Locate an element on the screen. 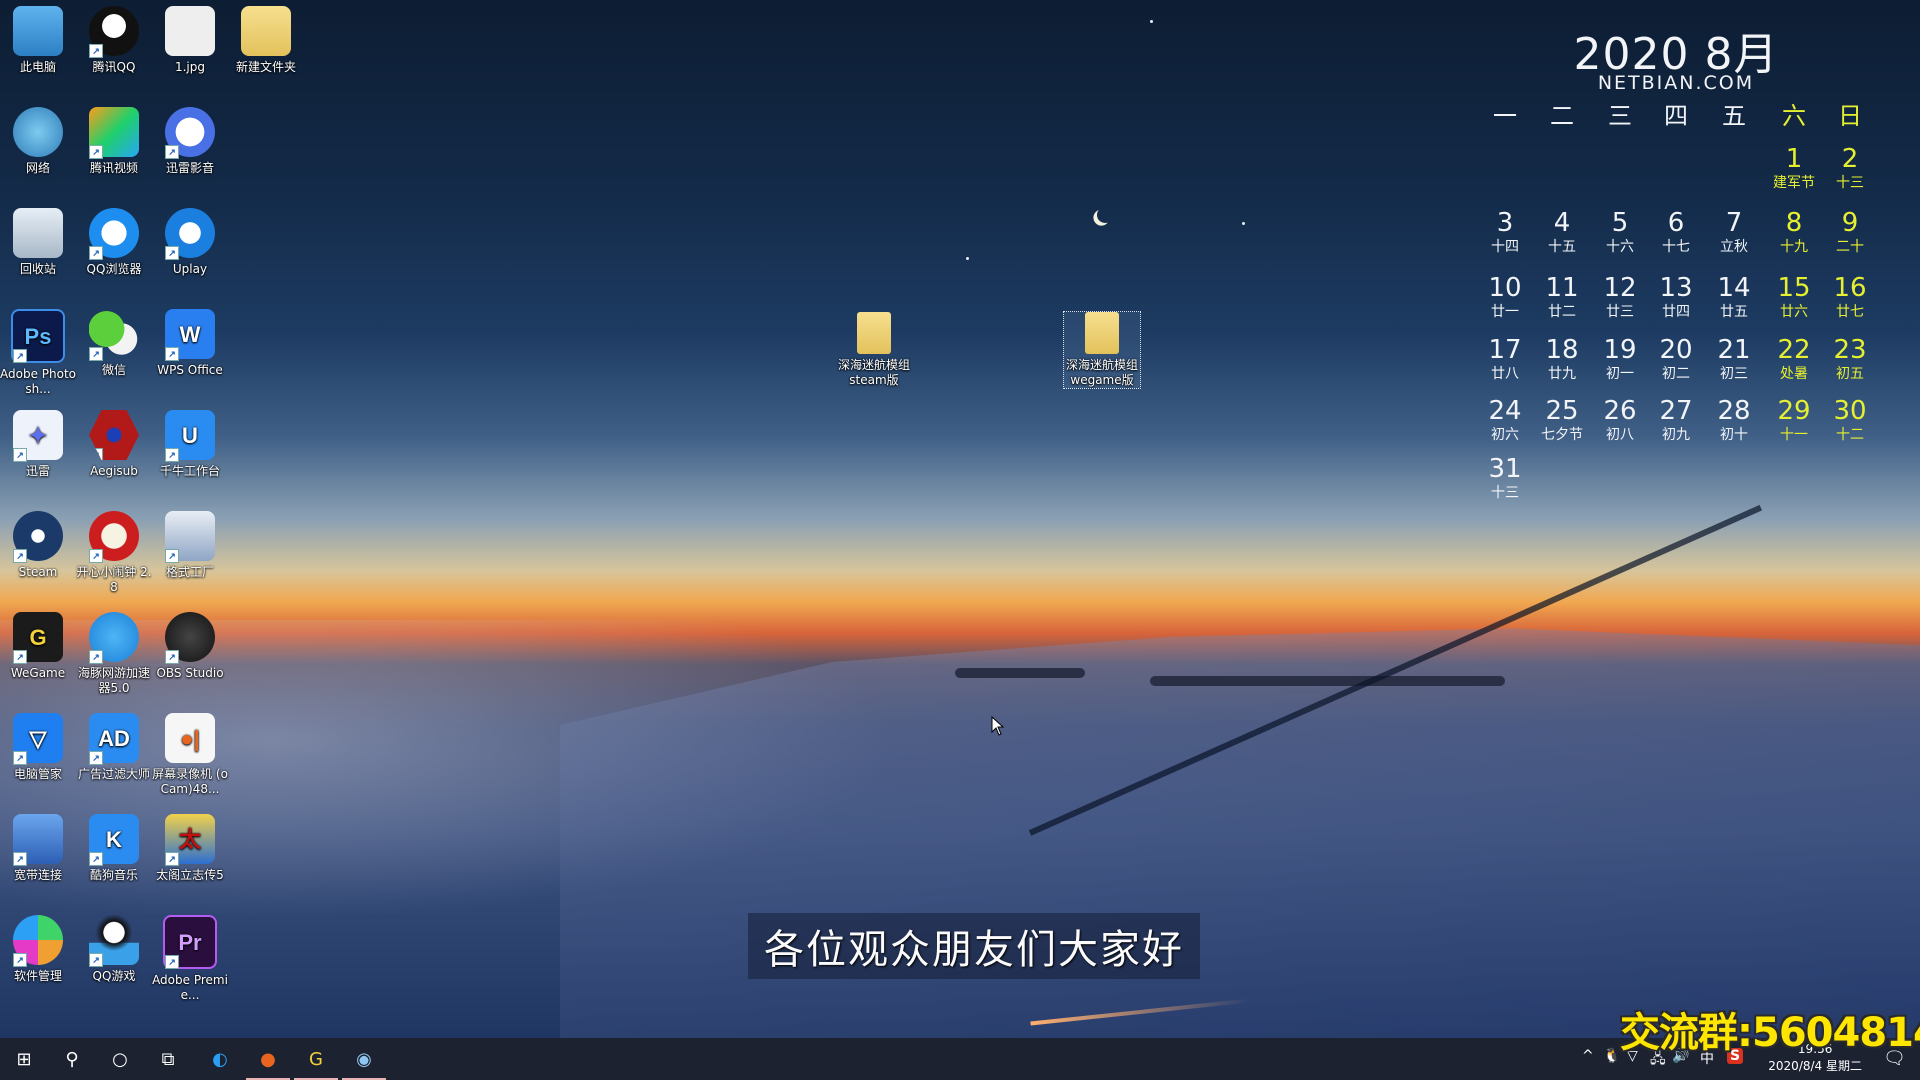  desktop-icon-label: 广告过滤大师 is located at coordinates (113, 774).